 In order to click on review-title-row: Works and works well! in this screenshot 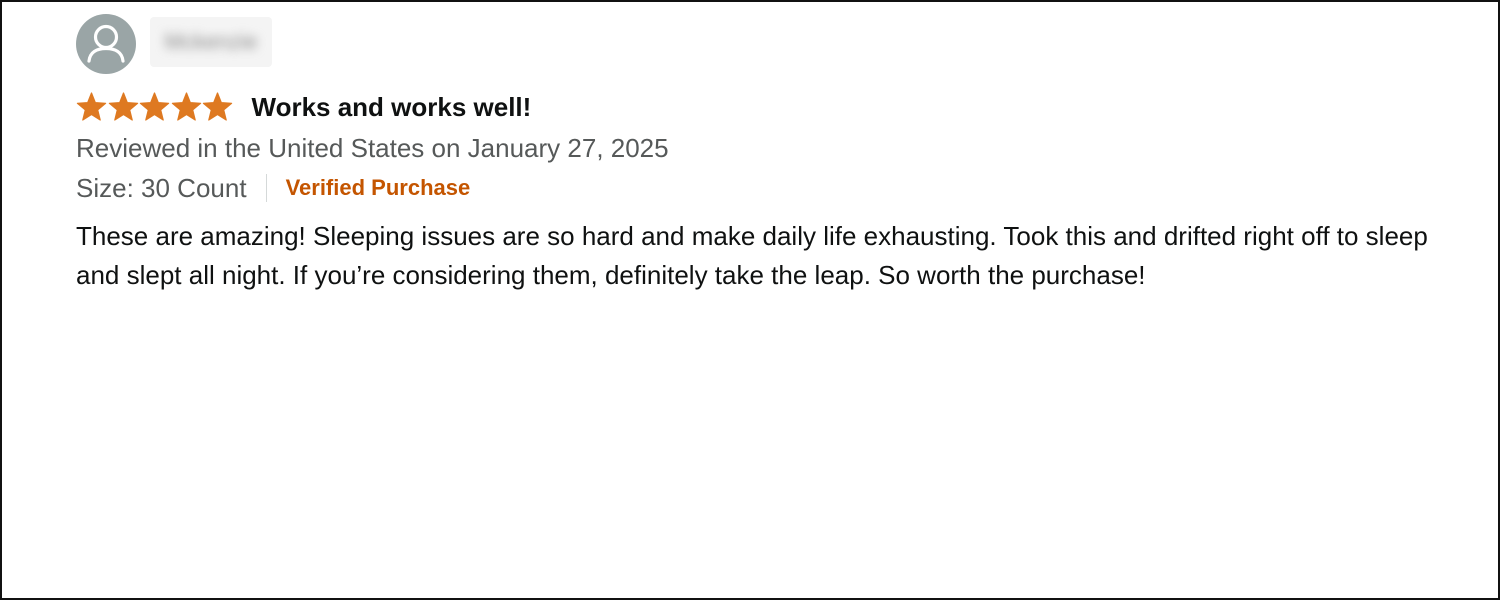, I will do `click(771, 107)`.